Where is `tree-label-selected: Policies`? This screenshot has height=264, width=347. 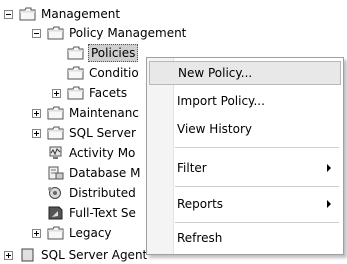
tree-label-selected: Policies is located at coordinates (113, 53).